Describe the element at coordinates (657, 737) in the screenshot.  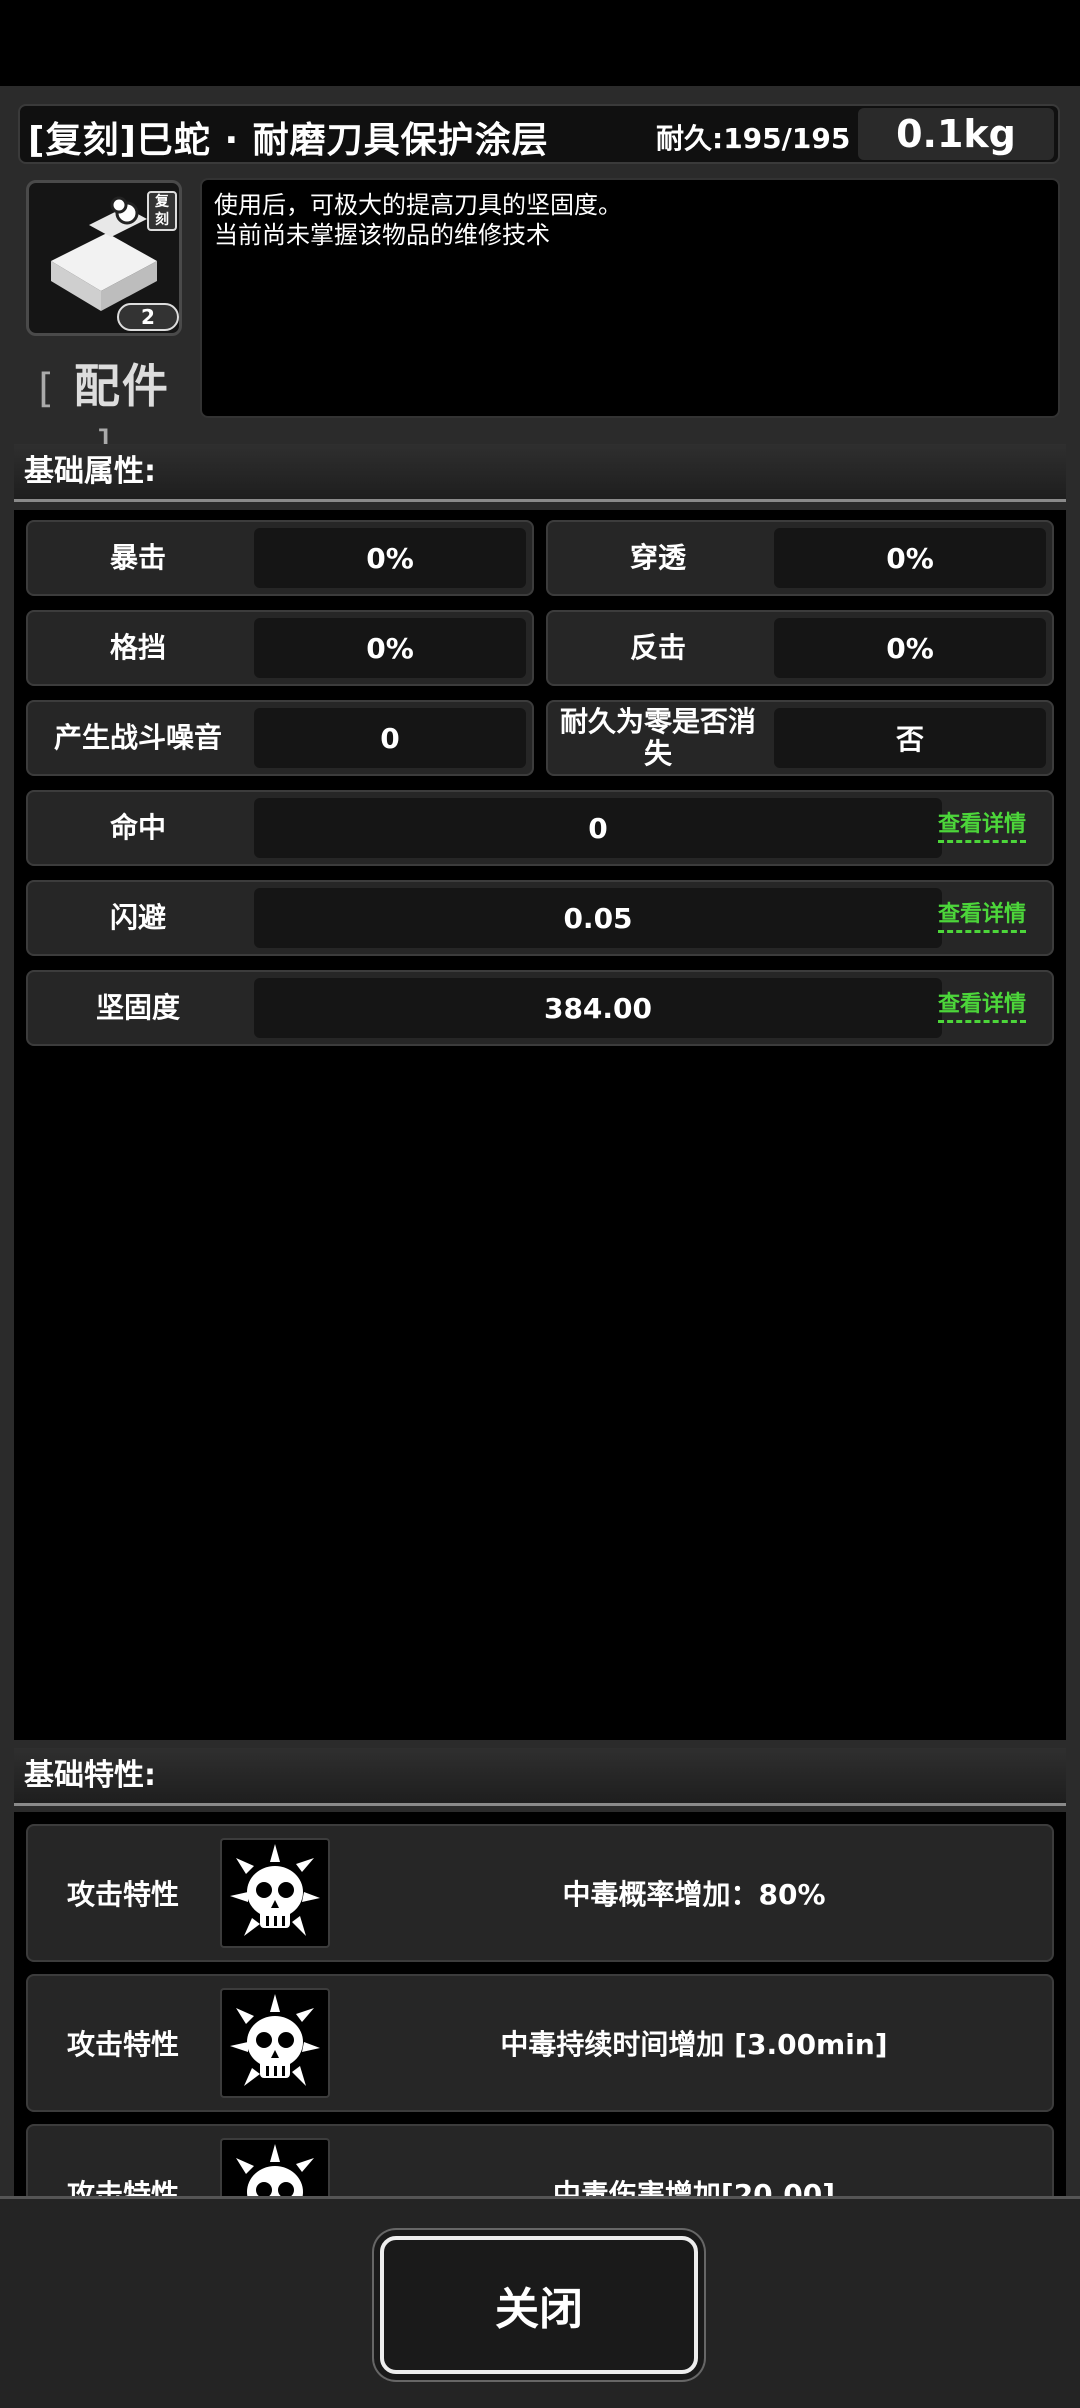
I see `attr-label: 耐久为零是否消失` at that location.